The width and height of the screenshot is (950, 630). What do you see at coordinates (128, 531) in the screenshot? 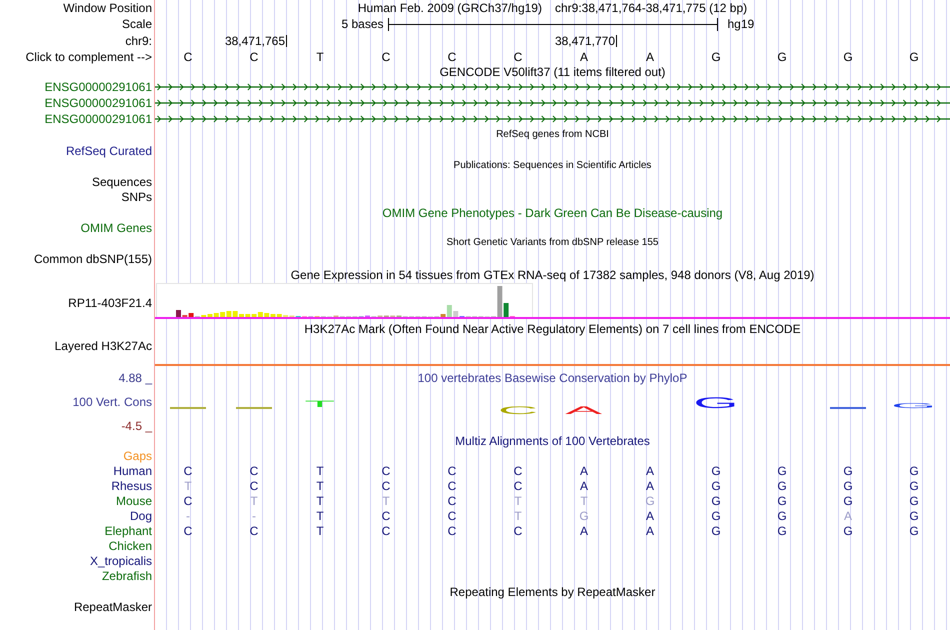
I see `species-label: Elephant` at bounding box center [128, 531].